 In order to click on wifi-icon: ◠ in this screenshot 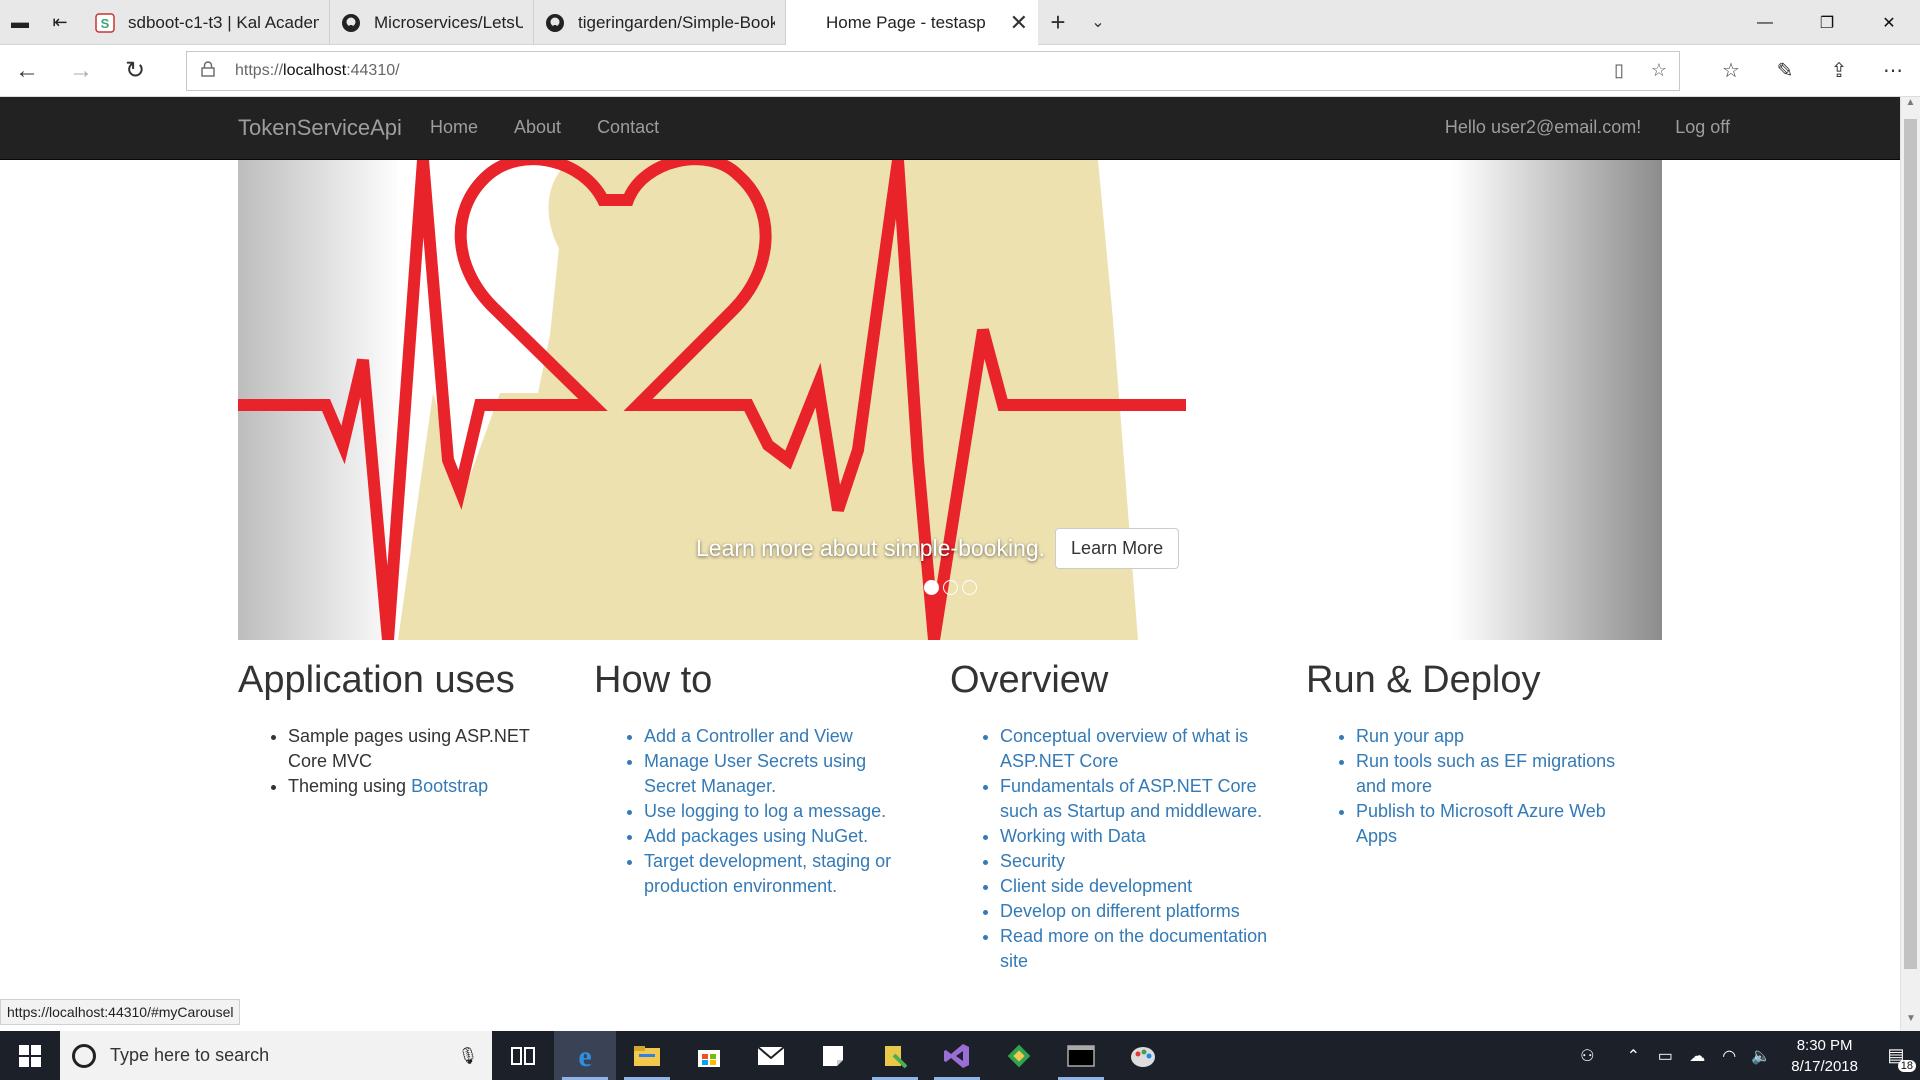, I will do `click(1729, 1056)`.